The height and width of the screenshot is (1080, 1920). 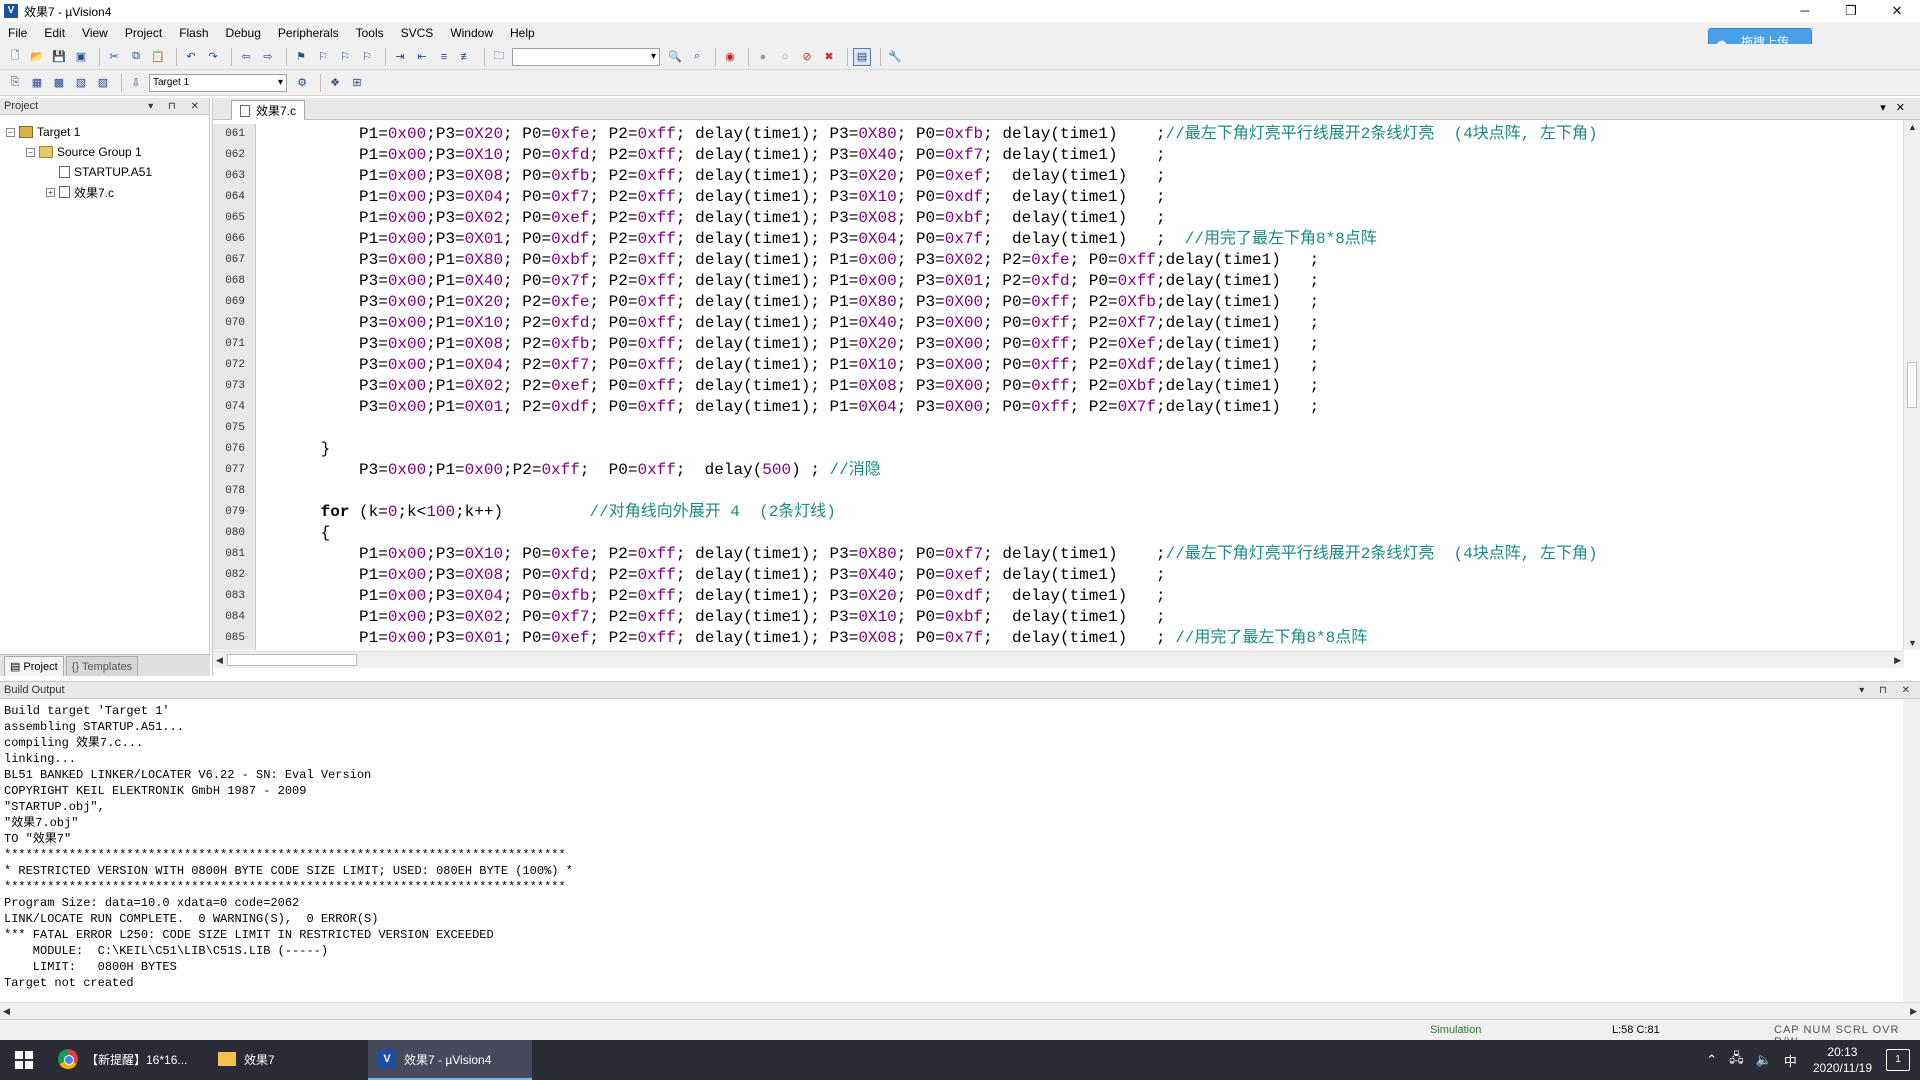 What do you see at coordinates (730, 57) in the screenshot?
I see `debug-session-icon: ◉` at bounding box center [730, 57].